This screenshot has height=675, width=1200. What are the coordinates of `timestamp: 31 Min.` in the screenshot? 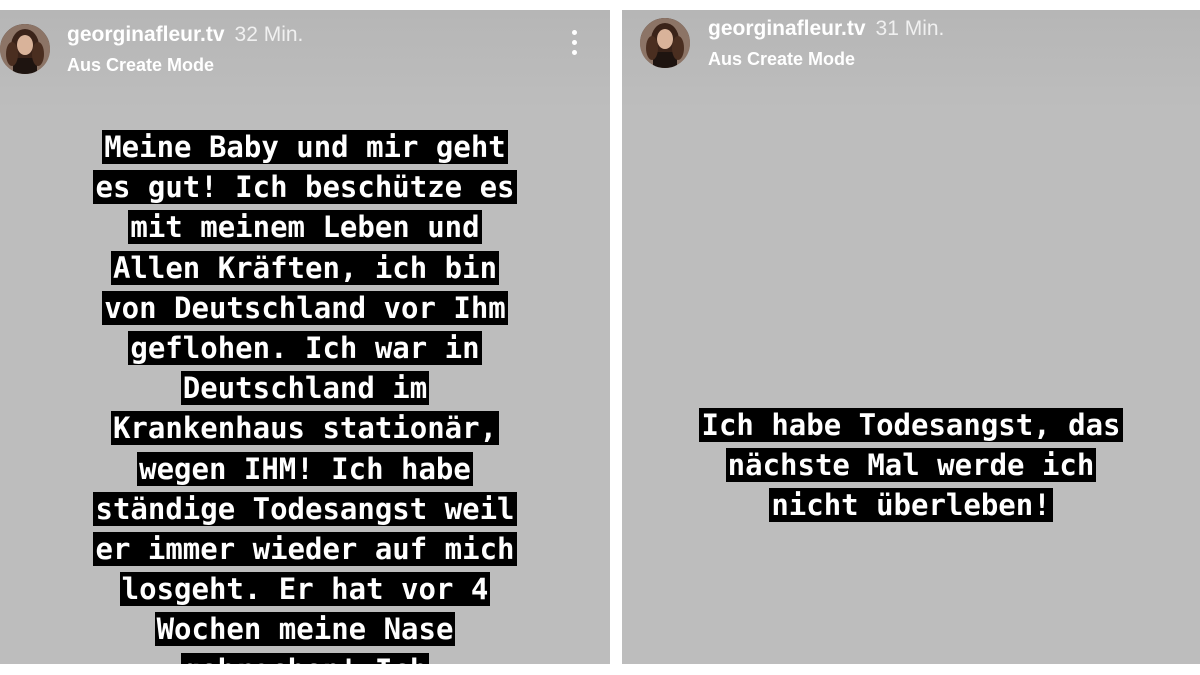 It's located at (910, 28).